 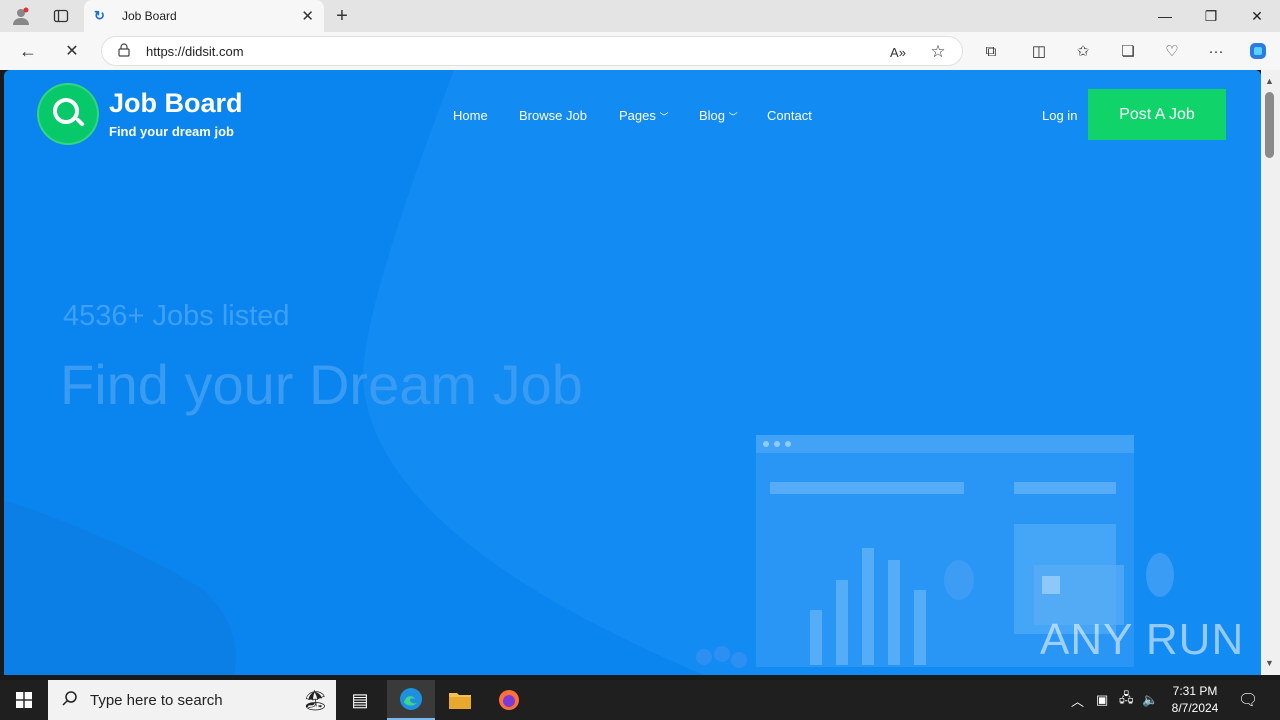 What do you see at coordinates (1257, 16) in the screenshot?
I see `window-close-icon: ✕` at bounding box center [1257, 16].